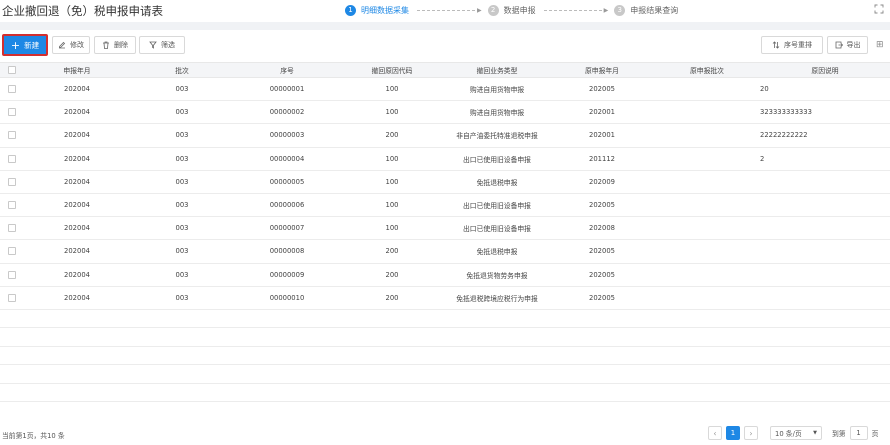 This screenshot has width=890, height=445. Describe the element at coordinates (497, 298) in the screenshot. I see `table-cell: 免抵退税跨境应税行为申报` at that location.